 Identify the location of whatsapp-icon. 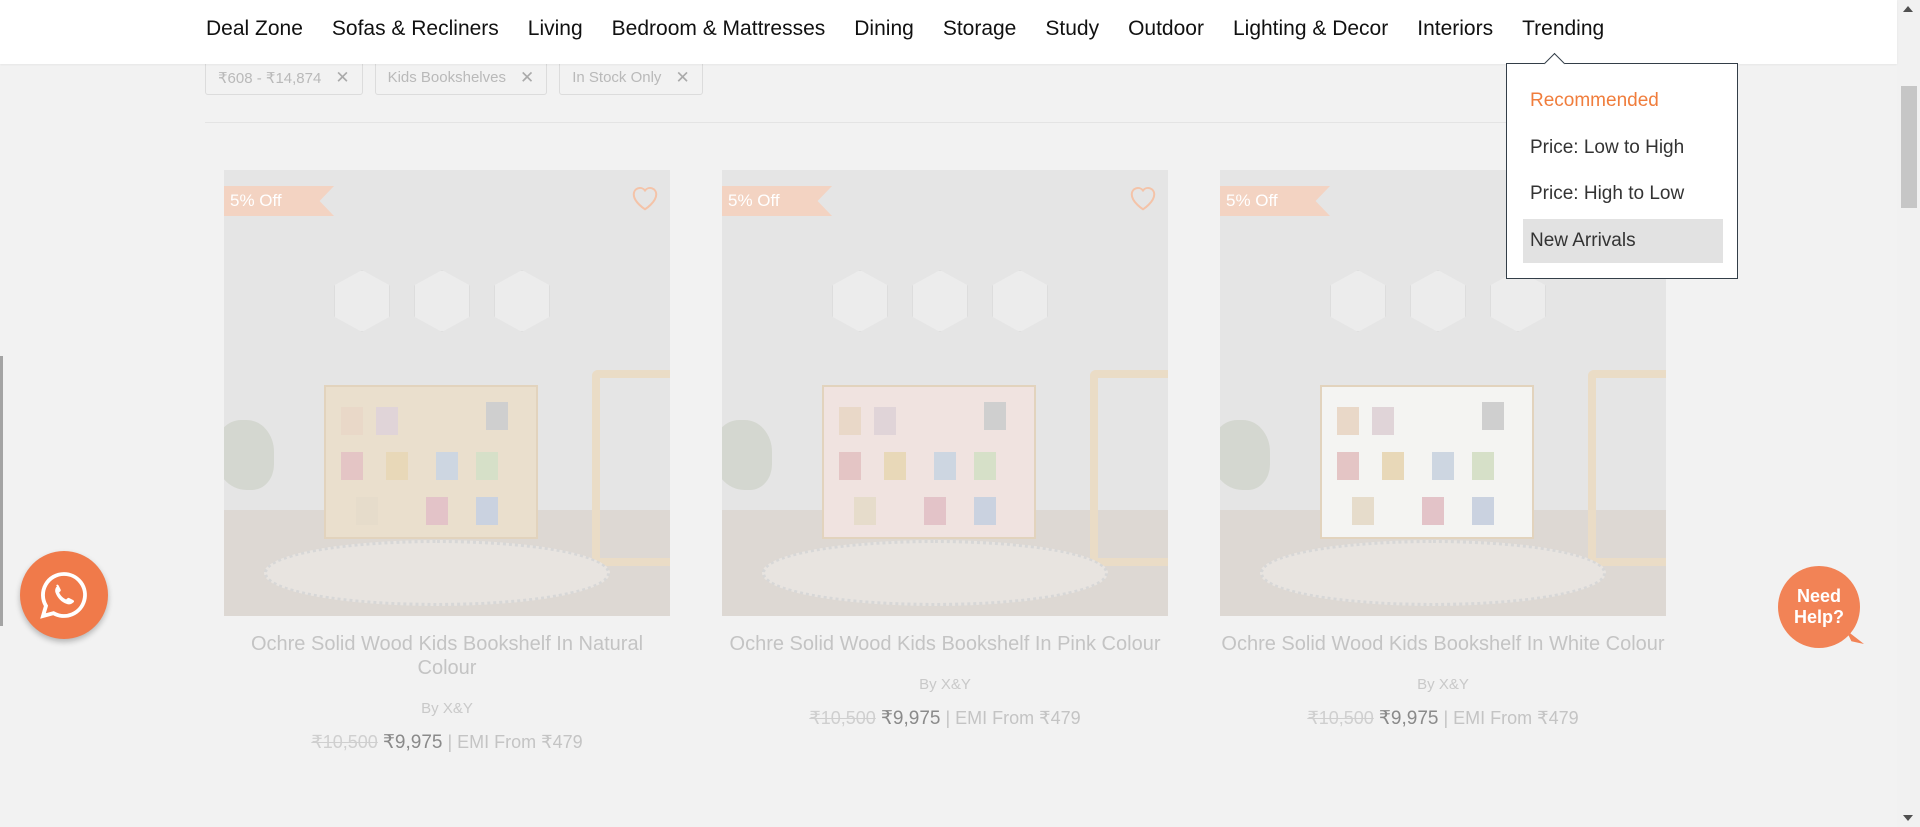
(63, 595).